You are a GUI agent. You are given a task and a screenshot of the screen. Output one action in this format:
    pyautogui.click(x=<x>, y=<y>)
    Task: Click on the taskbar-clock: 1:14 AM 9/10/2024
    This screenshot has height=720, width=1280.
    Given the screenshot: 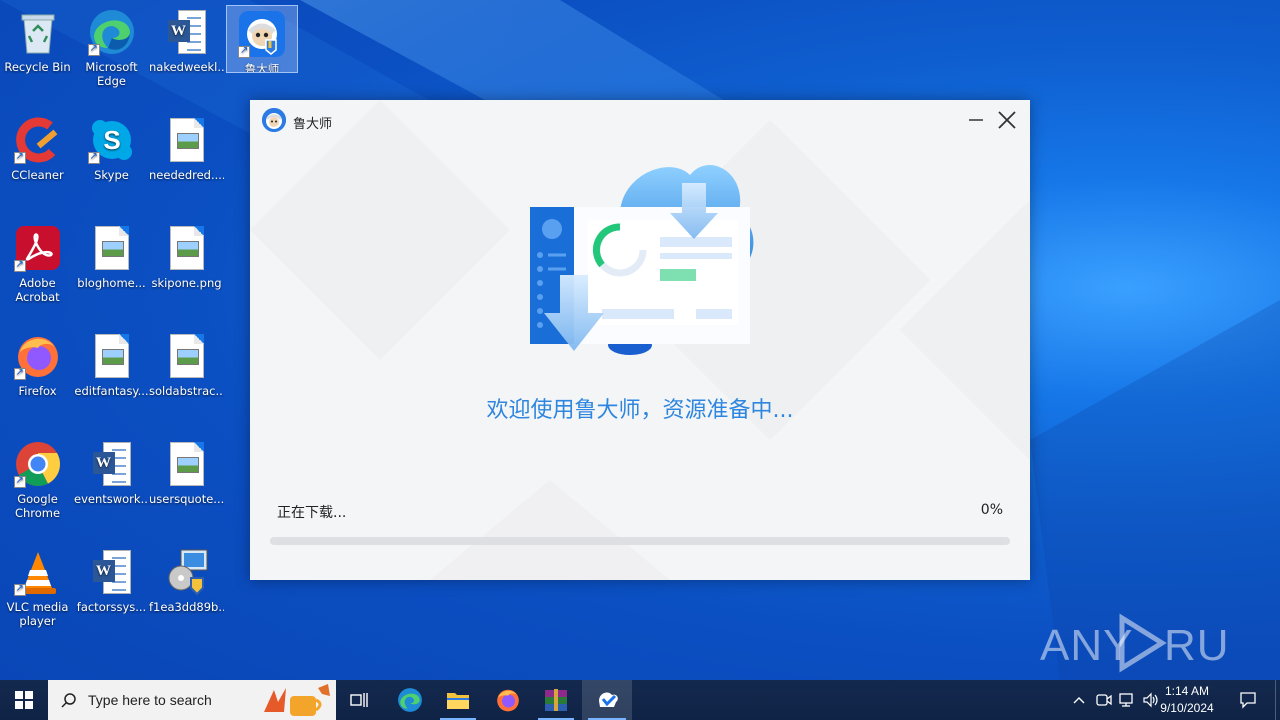 What is the action you would take?
    pyautogui.click(x=1187, y=700)
    